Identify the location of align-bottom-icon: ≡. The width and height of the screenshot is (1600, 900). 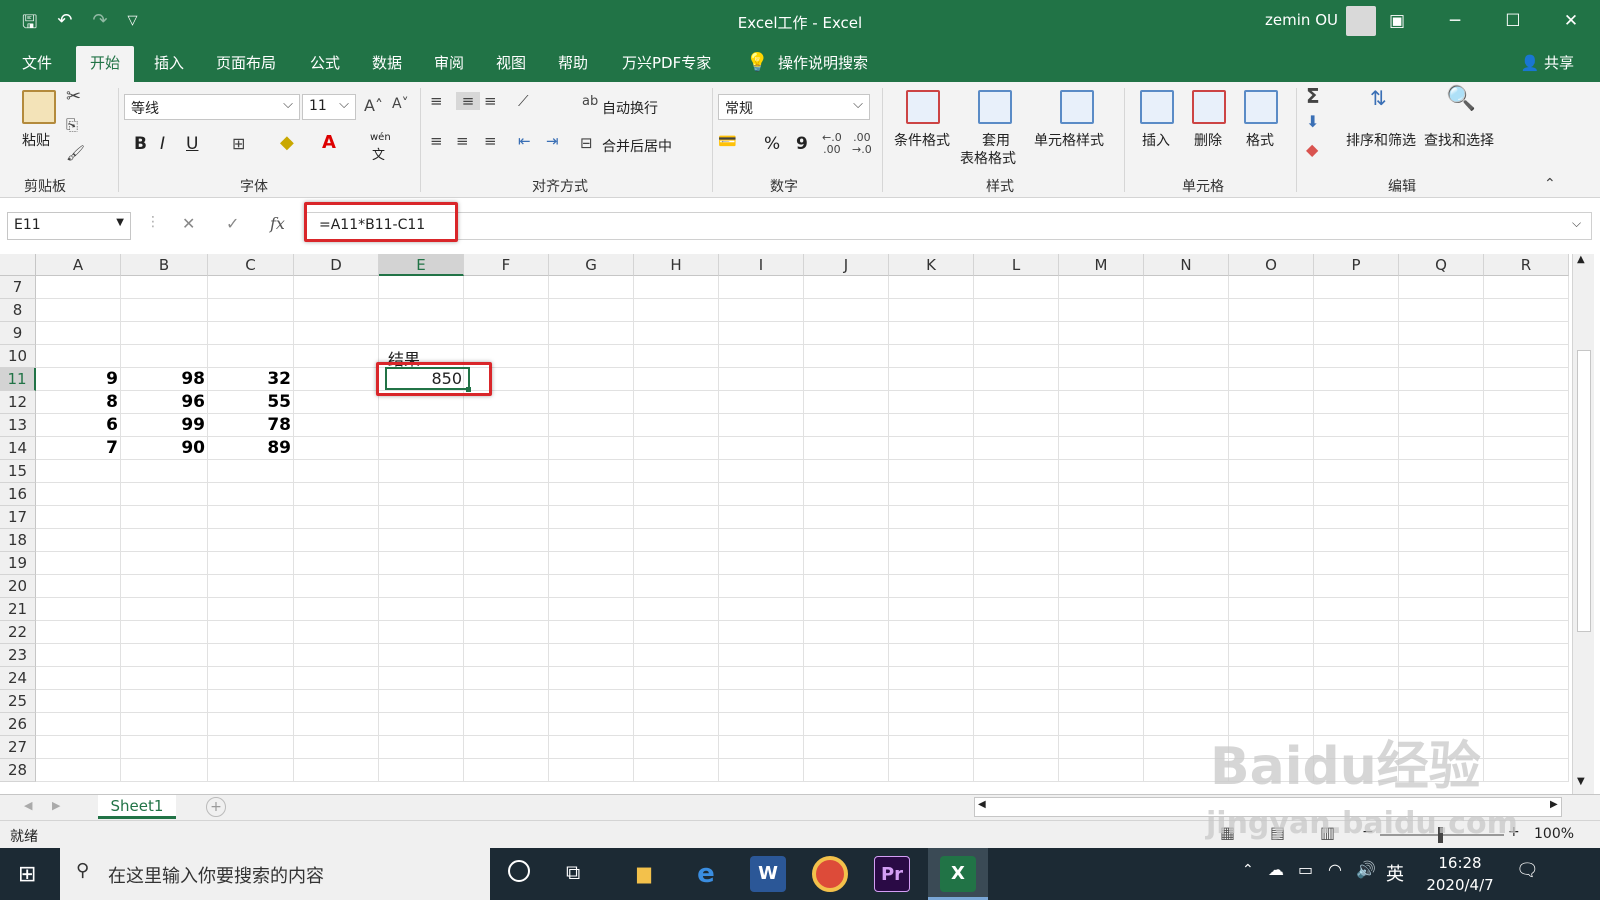
(490, 101).